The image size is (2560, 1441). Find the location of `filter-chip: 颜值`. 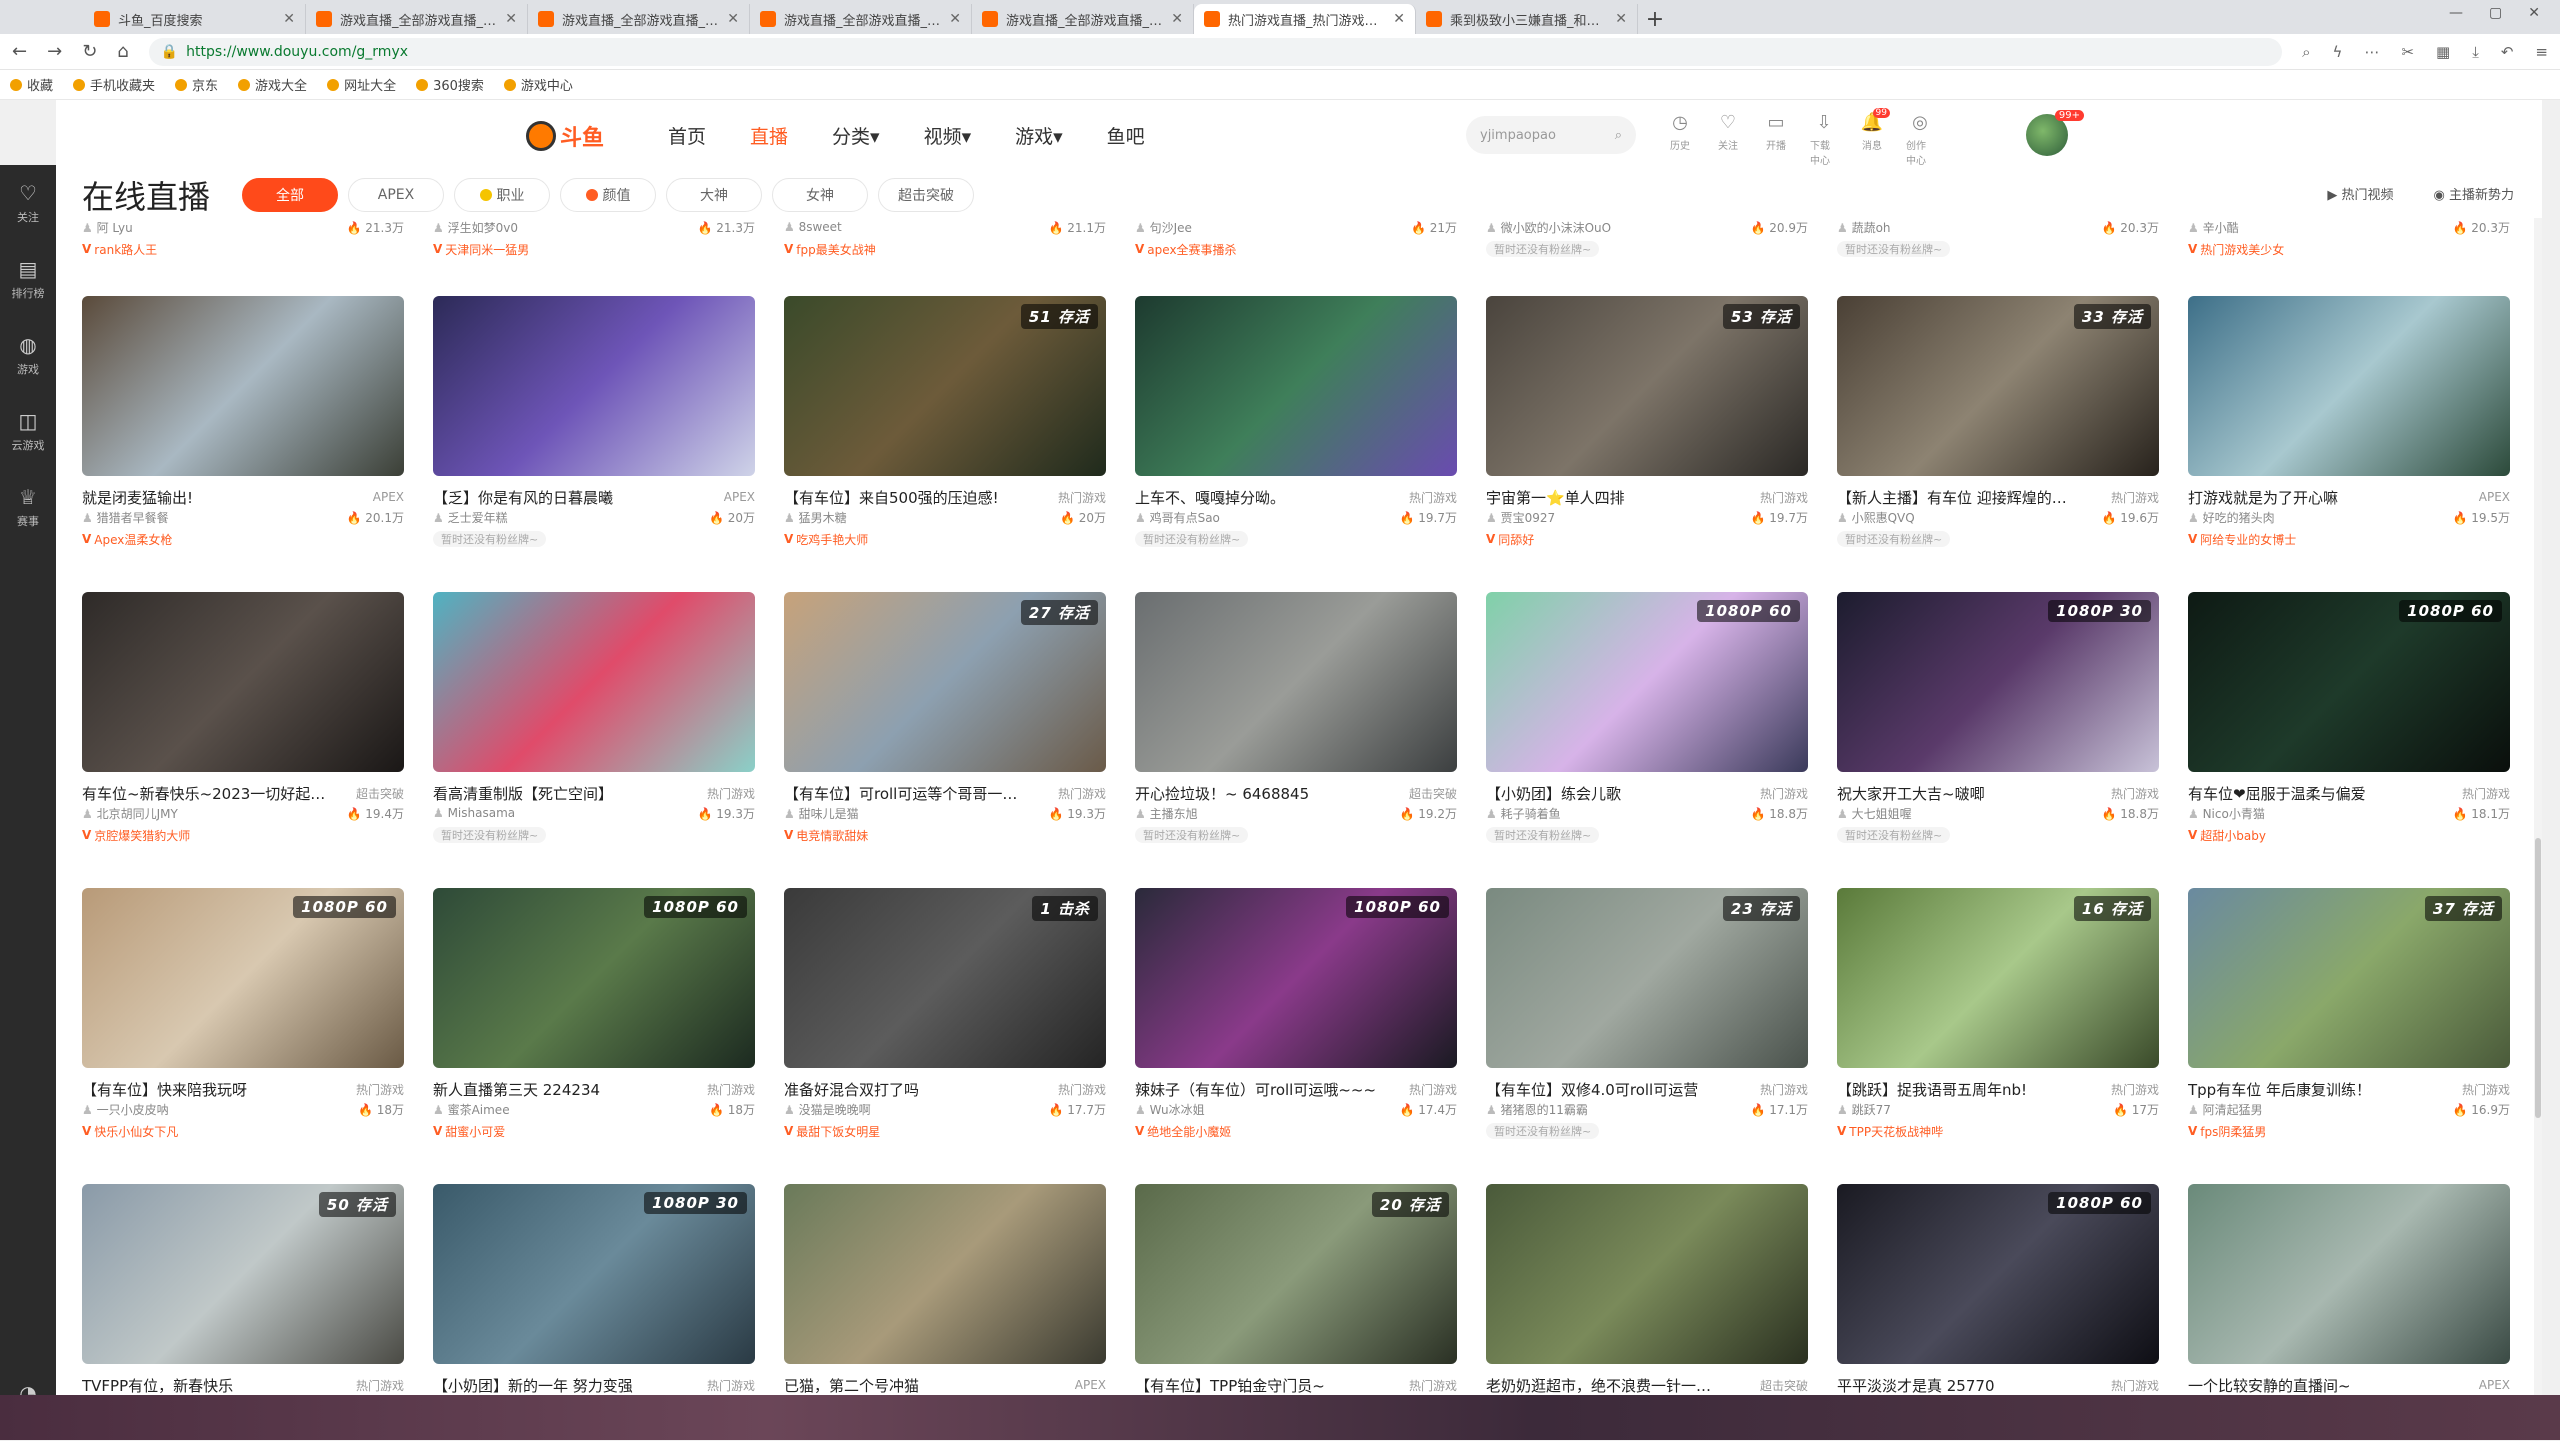

filter-chip: 颜值 is located at coordinates (608, 195).